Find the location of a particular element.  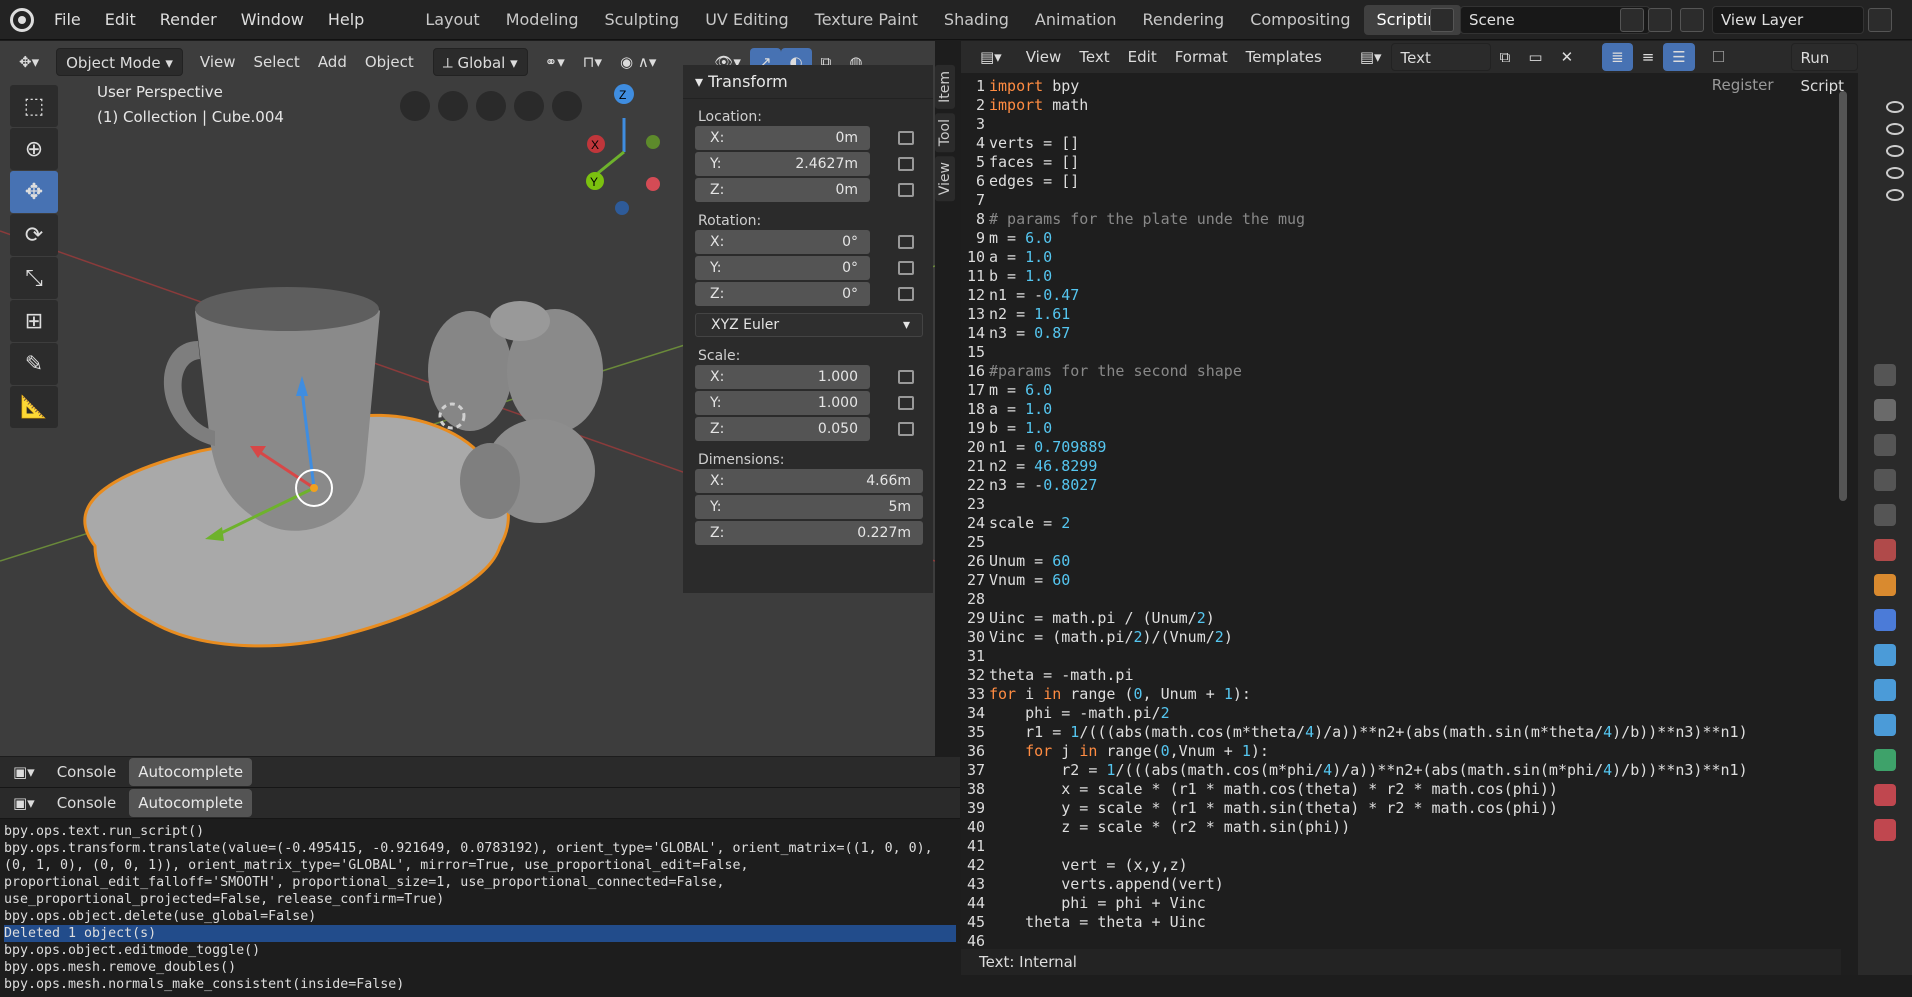

view-layer-browse-icon is located at coordinates (1692, 20).